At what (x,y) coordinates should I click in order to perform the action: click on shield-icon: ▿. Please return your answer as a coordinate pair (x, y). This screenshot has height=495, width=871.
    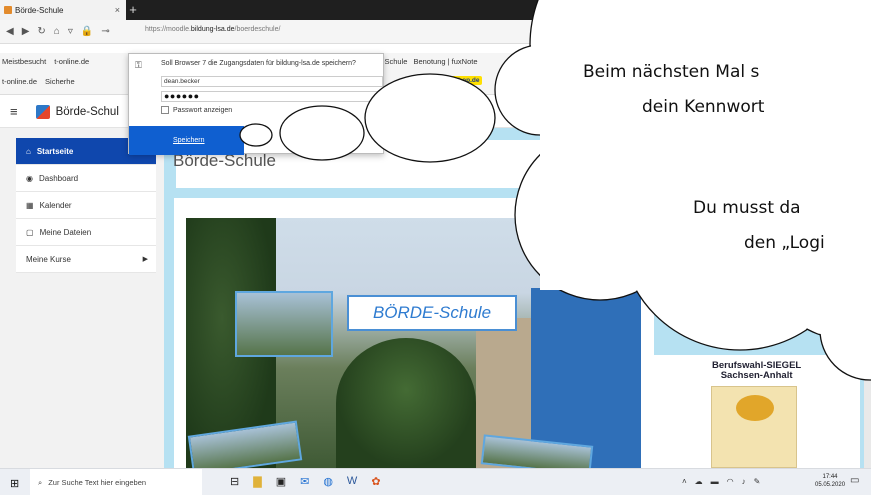
    Looking at the image, I should click on (70, 31).